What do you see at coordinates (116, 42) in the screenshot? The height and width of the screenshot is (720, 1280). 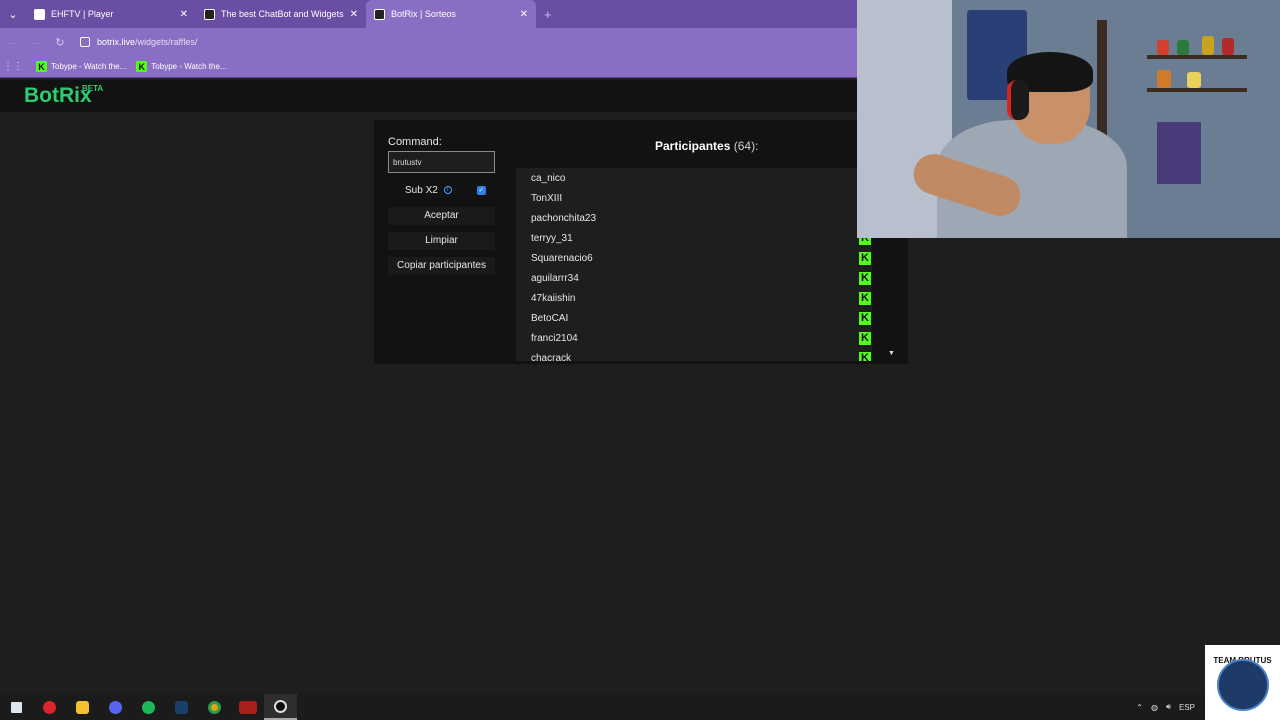 I see `url-domain: botrix.live` at bounding box center [116, 42].